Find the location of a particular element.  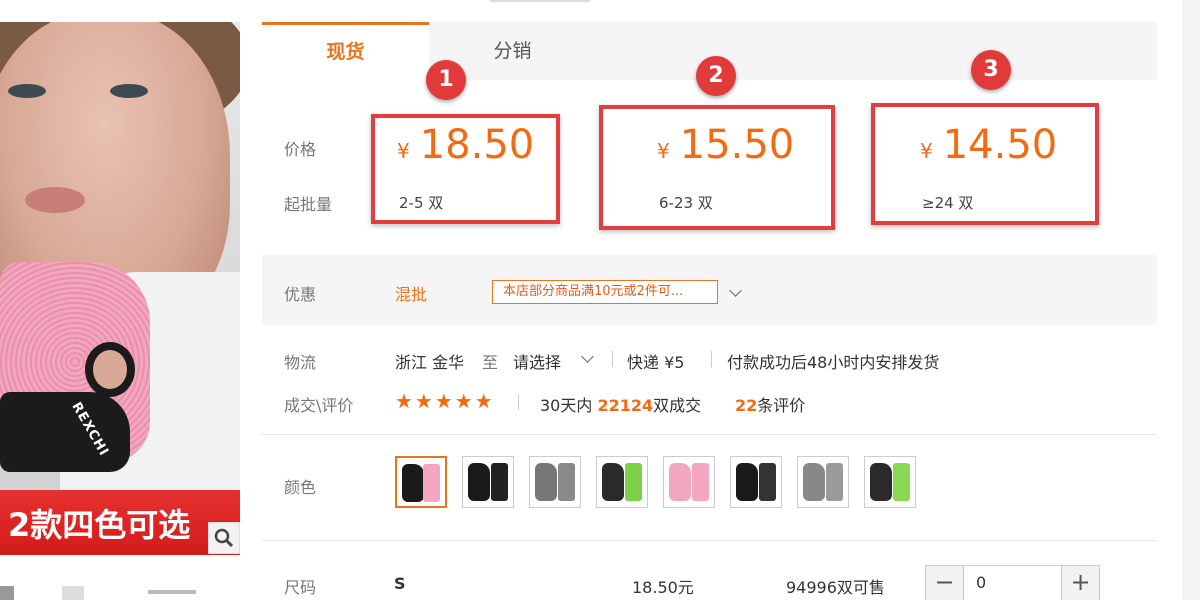

tier-range-1: 2-5 双 is located at coordinates (421, 203).